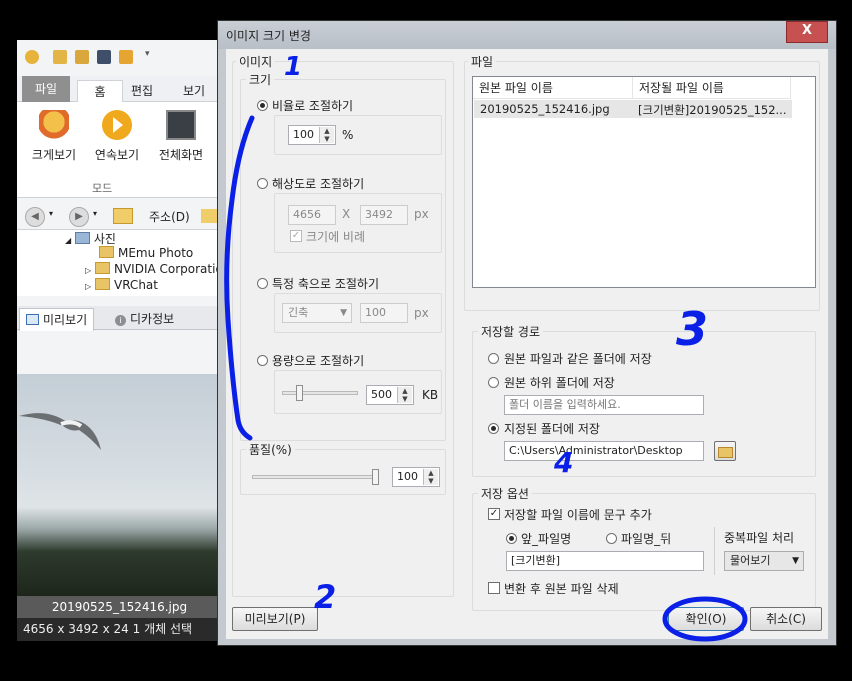 The width and height of the screenshot is (852, 681). I want to click on address-bar: ◀ ▾ ▶ ▾ 주소(D), so click(119, 216).